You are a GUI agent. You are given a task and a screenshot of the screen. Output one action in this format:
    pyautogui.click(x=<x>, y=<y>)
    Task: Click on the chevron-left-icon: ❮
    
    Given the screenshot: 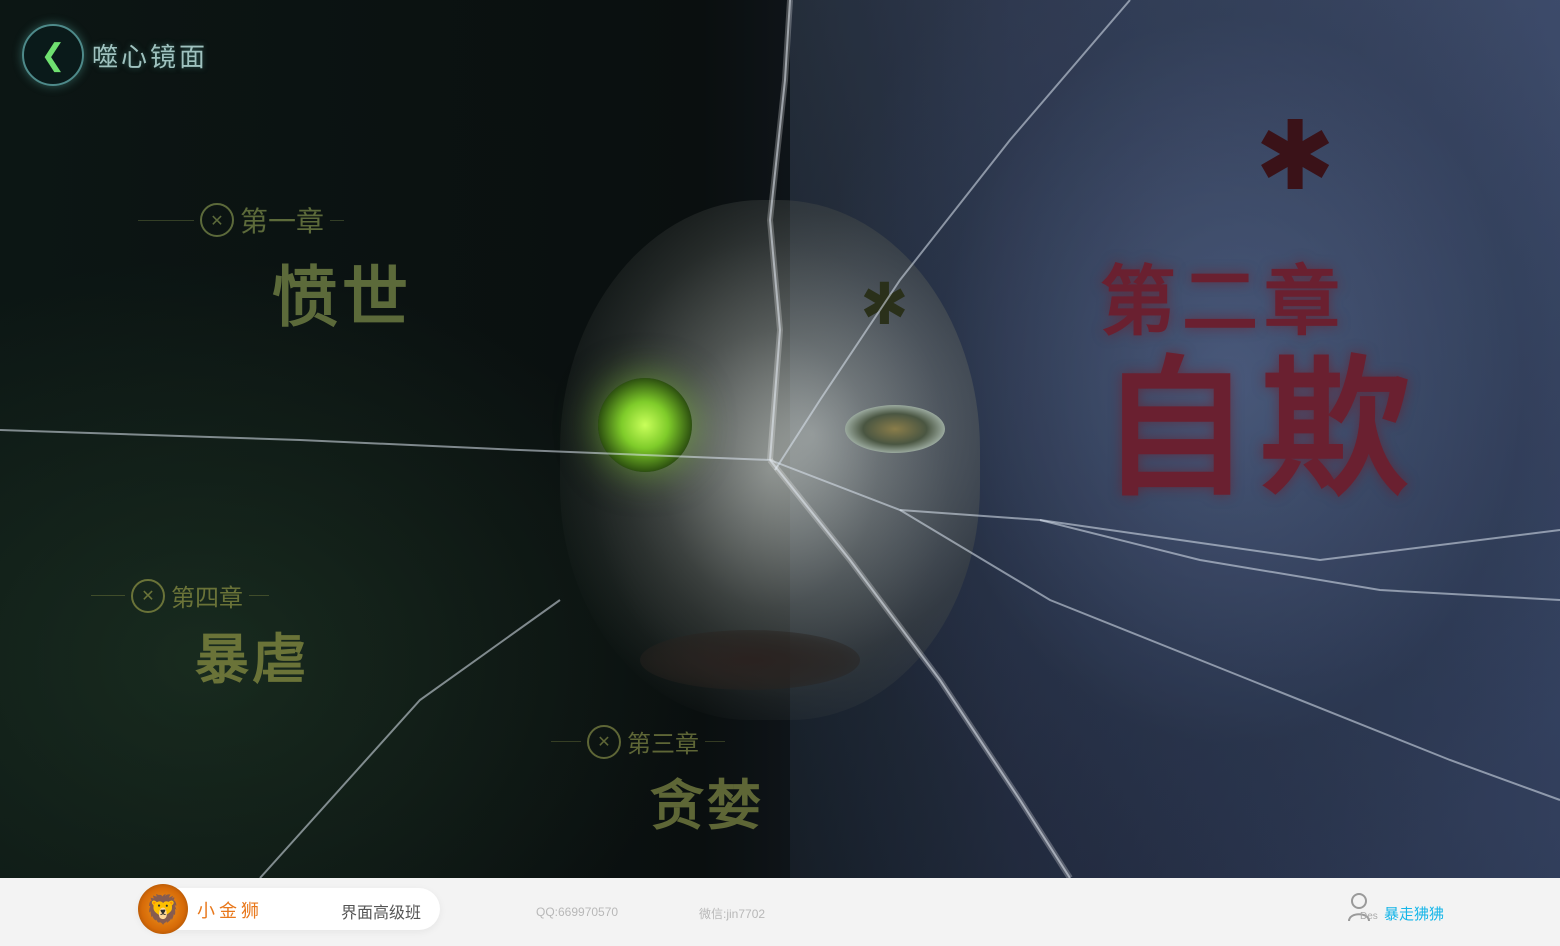 What is the action you would take?
    pyautogui.click(x=53, y=55)
    